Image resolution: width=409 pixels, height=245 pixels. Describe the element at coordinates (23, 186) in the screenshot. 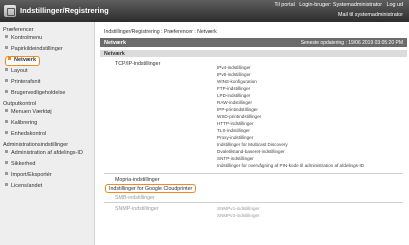

I see `sidebar-item-license: Licens/andet` at that location.